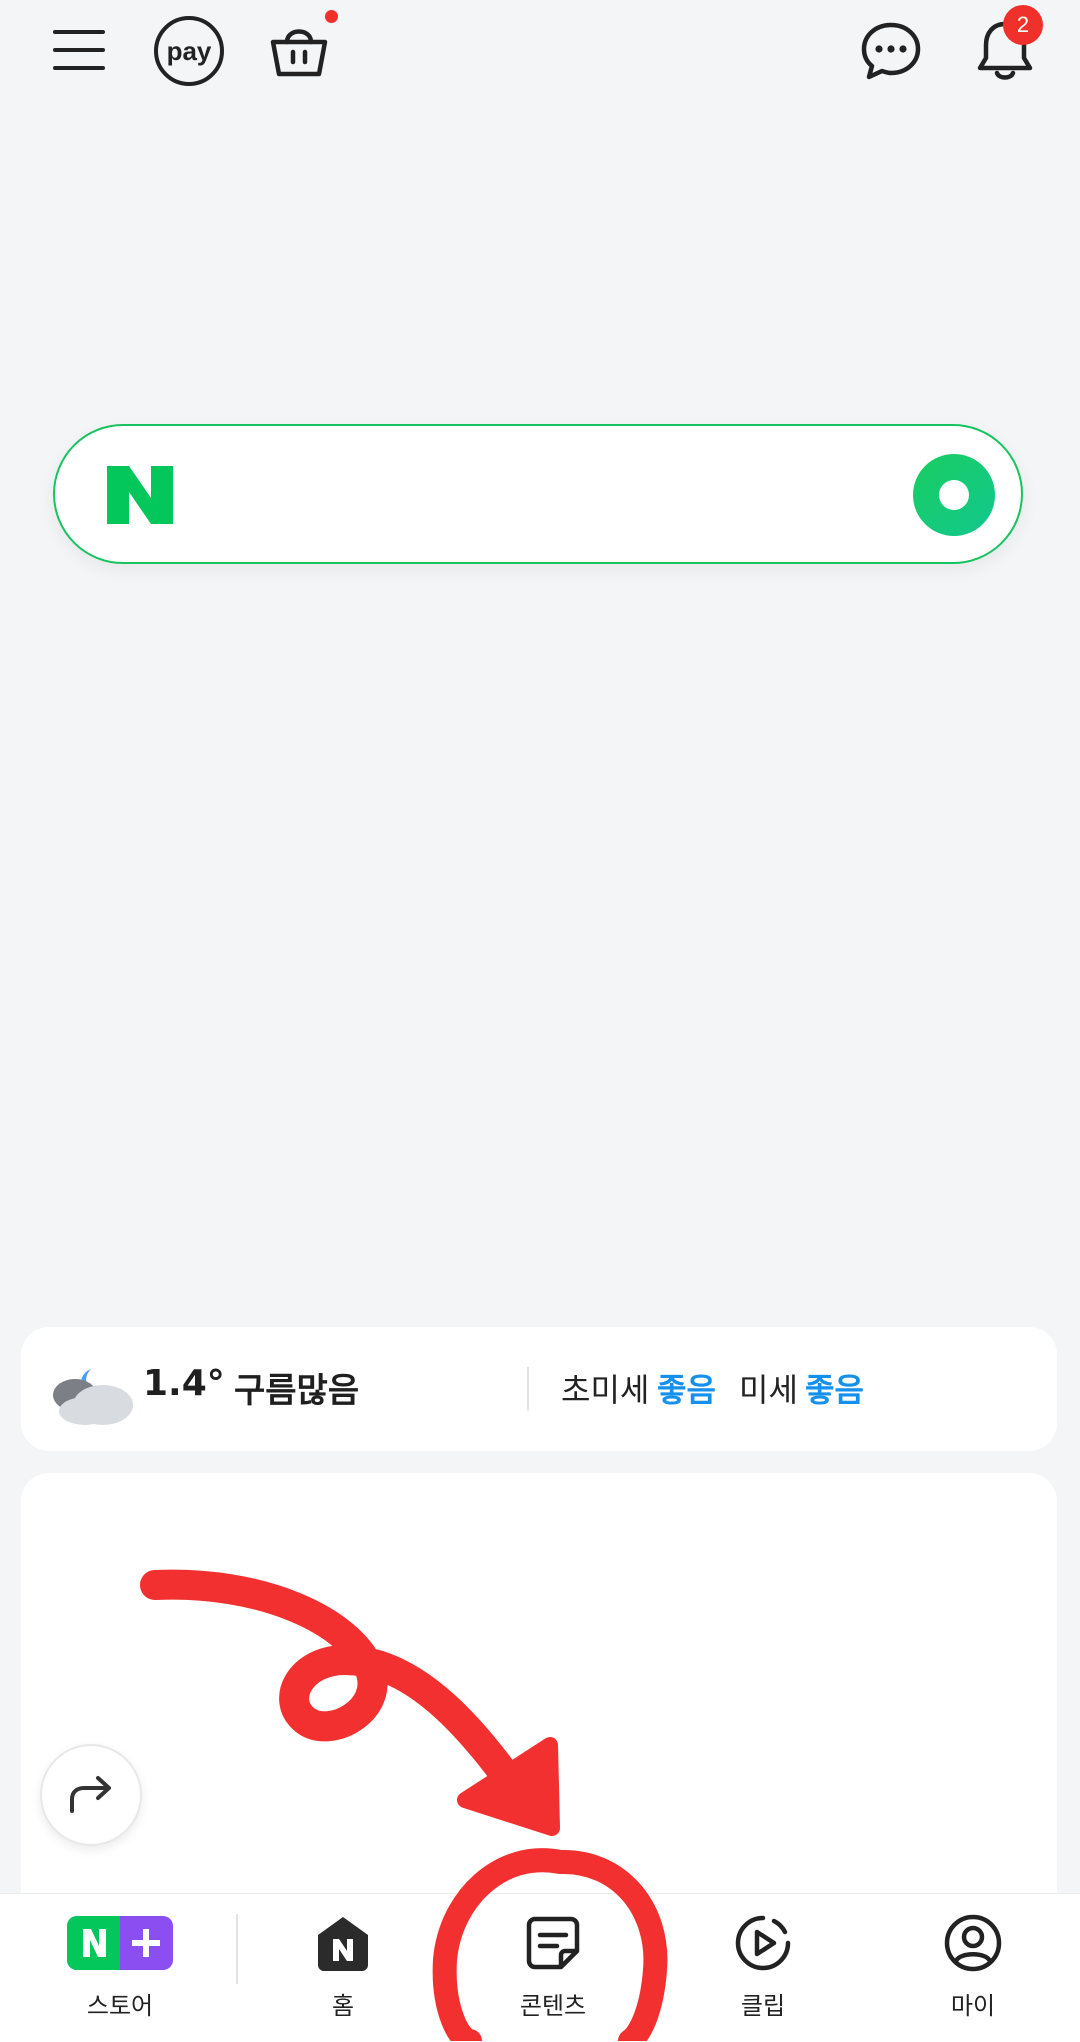 The image size is (1080, 2042). I want to click on fine-dust-value: 좋음, so click(686, 1390).